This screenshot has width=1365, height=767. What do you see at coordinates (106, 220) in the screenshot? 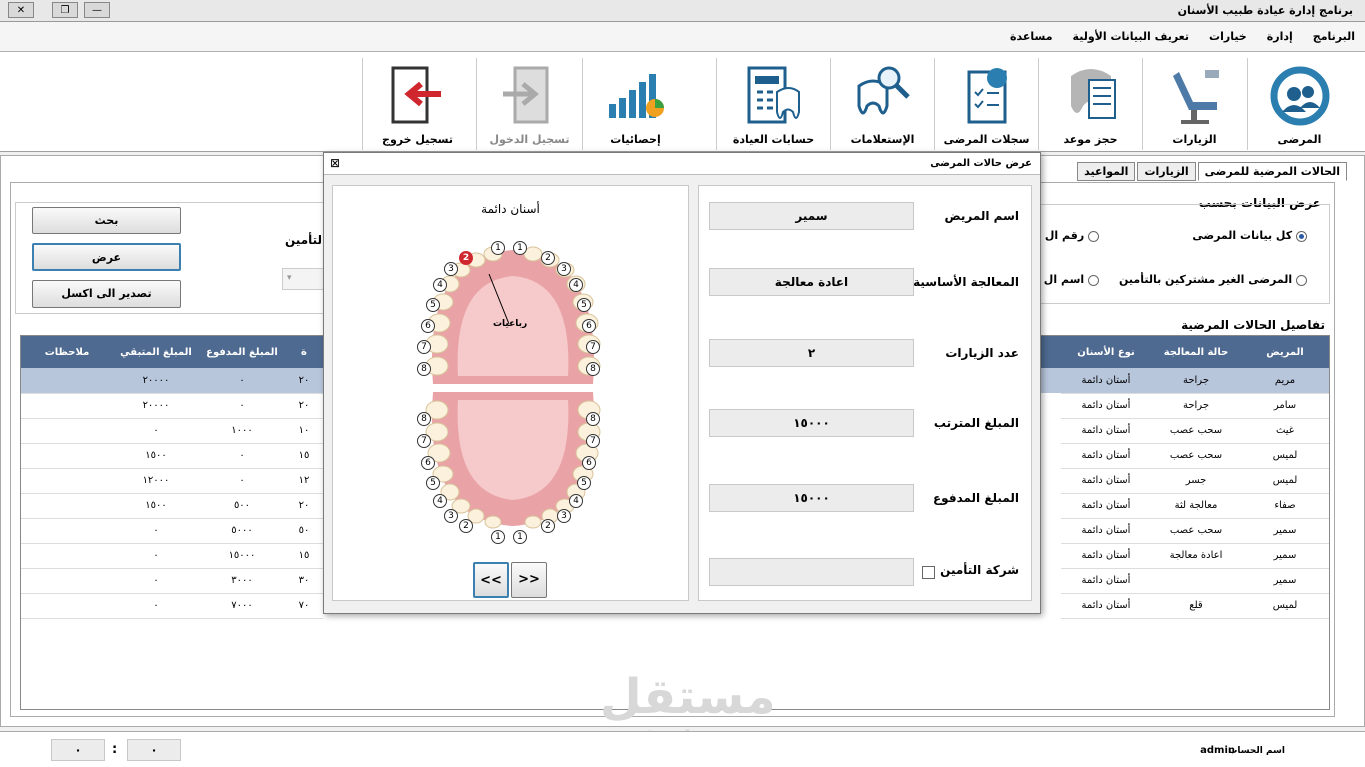
I see `search-button: بحث` at bounding box center [106, 220].